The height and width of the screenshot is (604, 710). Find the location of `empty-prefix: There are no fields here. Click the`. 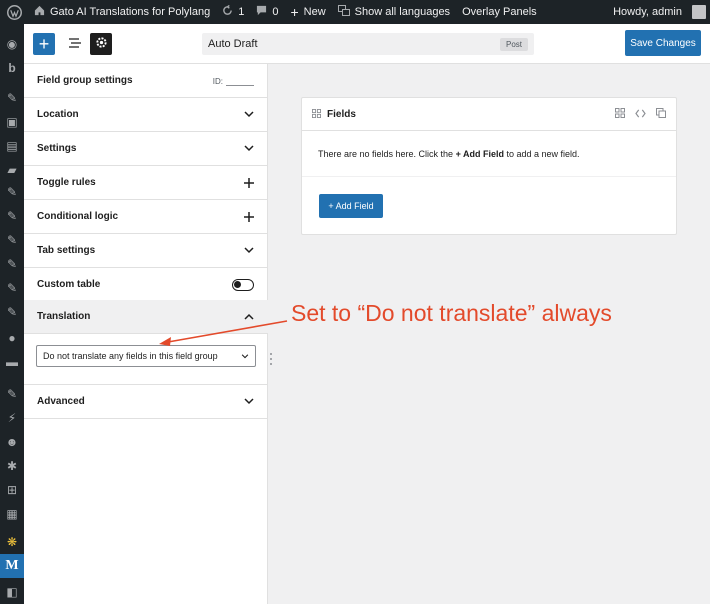

empty-prefix: There are no fields here. Click the is located at coordinates (387, 154).